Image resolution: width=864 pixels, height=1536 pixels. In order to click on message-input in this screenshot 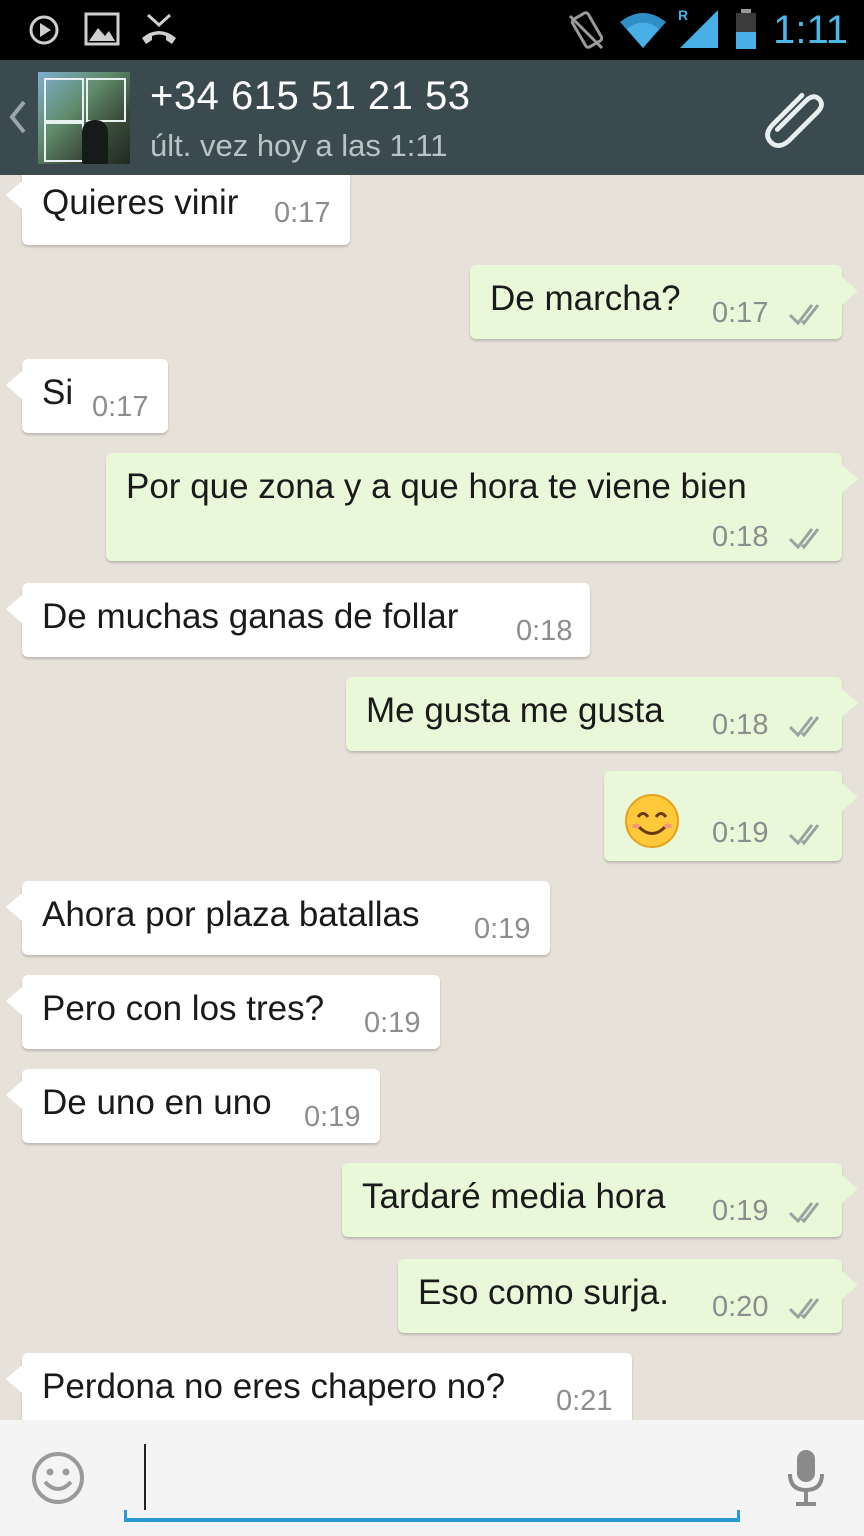, I will do `click(432, 1481)`.